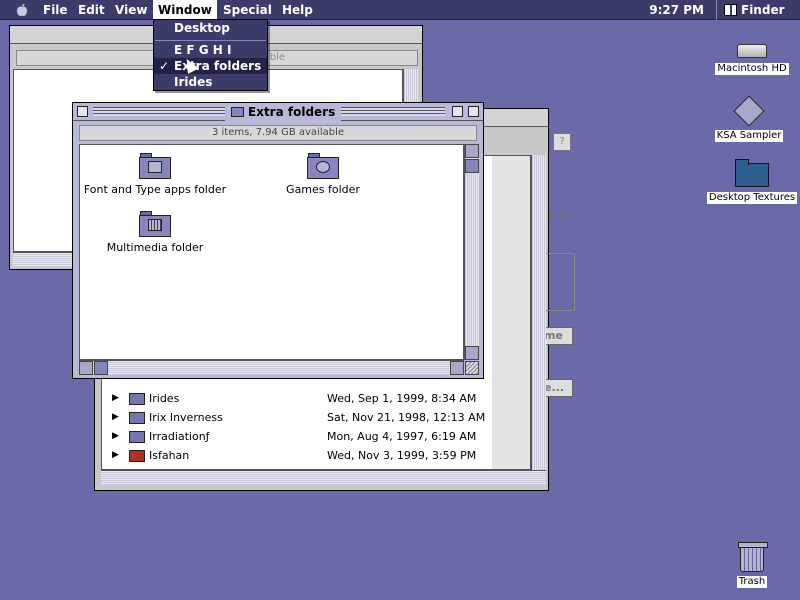 This screenshot has height=600, width=800. What do you see at coordinates (457, 111) in the screenshot?
I see `zoom-box` at bounding box center [457, 111].